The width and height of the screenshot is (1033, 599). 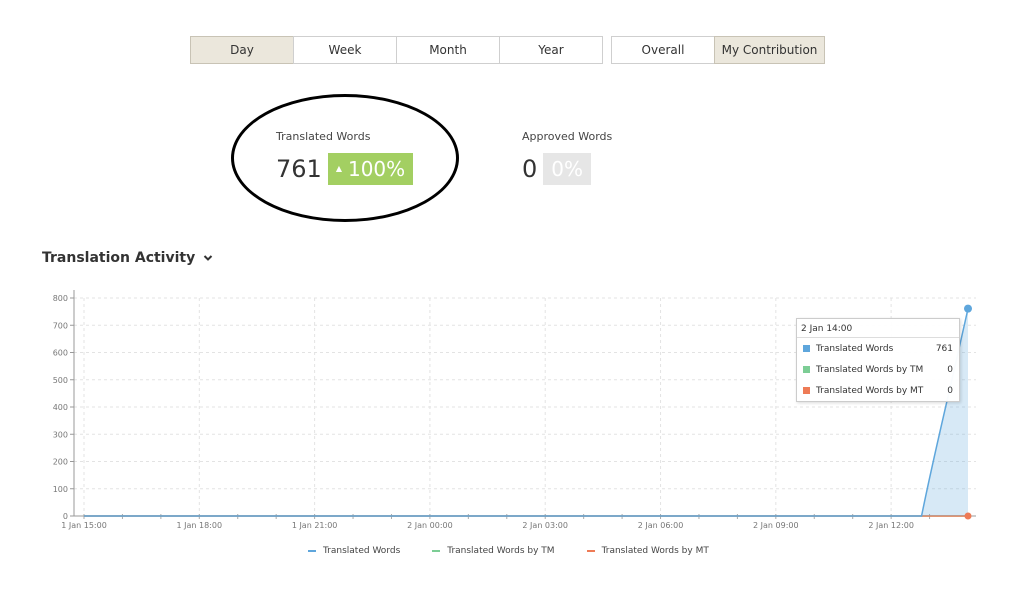 I want to click on tooltip-row: Translated Words by TM 0, so click(x=878, y=369).